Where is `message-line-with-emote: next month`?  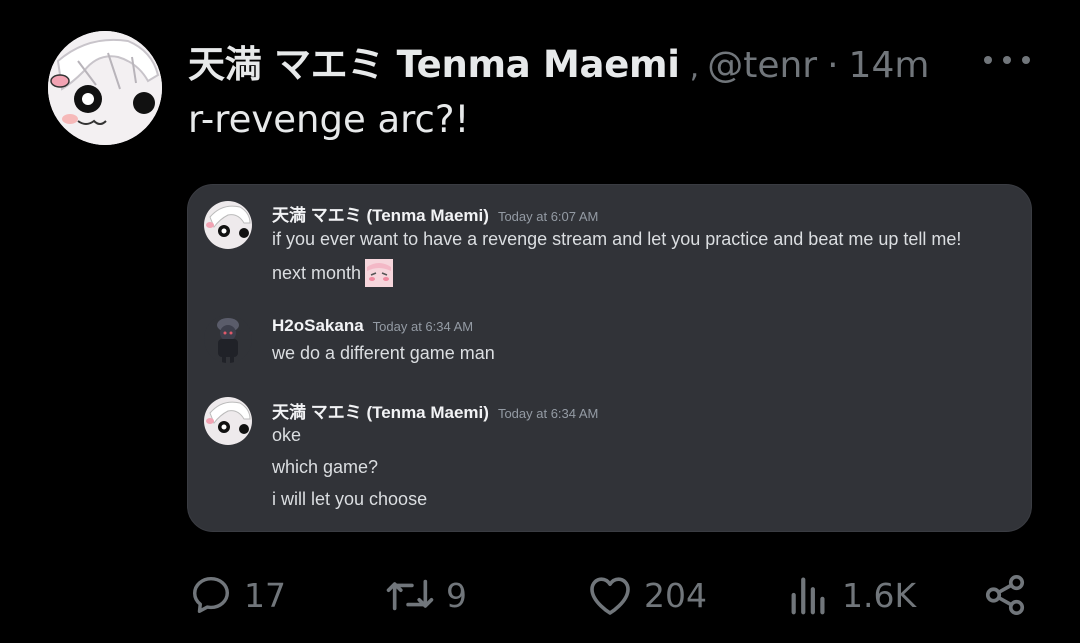 message-line-with-emote: next month is located at coordinates (333, 273).